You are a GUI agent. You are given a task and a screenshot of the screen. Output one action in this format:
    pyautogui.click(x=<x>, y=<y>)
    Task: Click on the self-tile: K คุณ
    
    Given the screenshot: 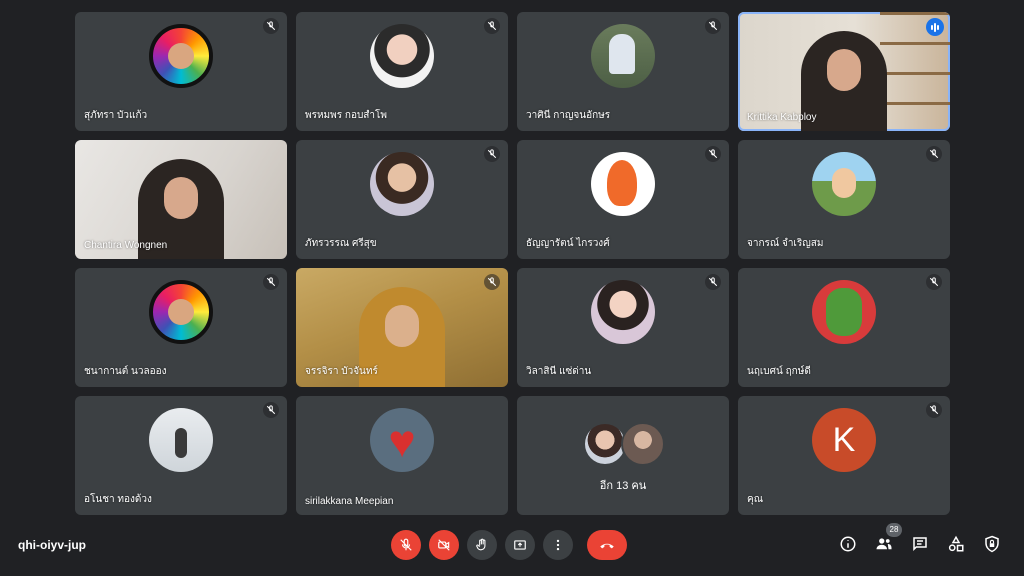 What is the action you would take?
    pyautogui.click(x=844, y=455)
    